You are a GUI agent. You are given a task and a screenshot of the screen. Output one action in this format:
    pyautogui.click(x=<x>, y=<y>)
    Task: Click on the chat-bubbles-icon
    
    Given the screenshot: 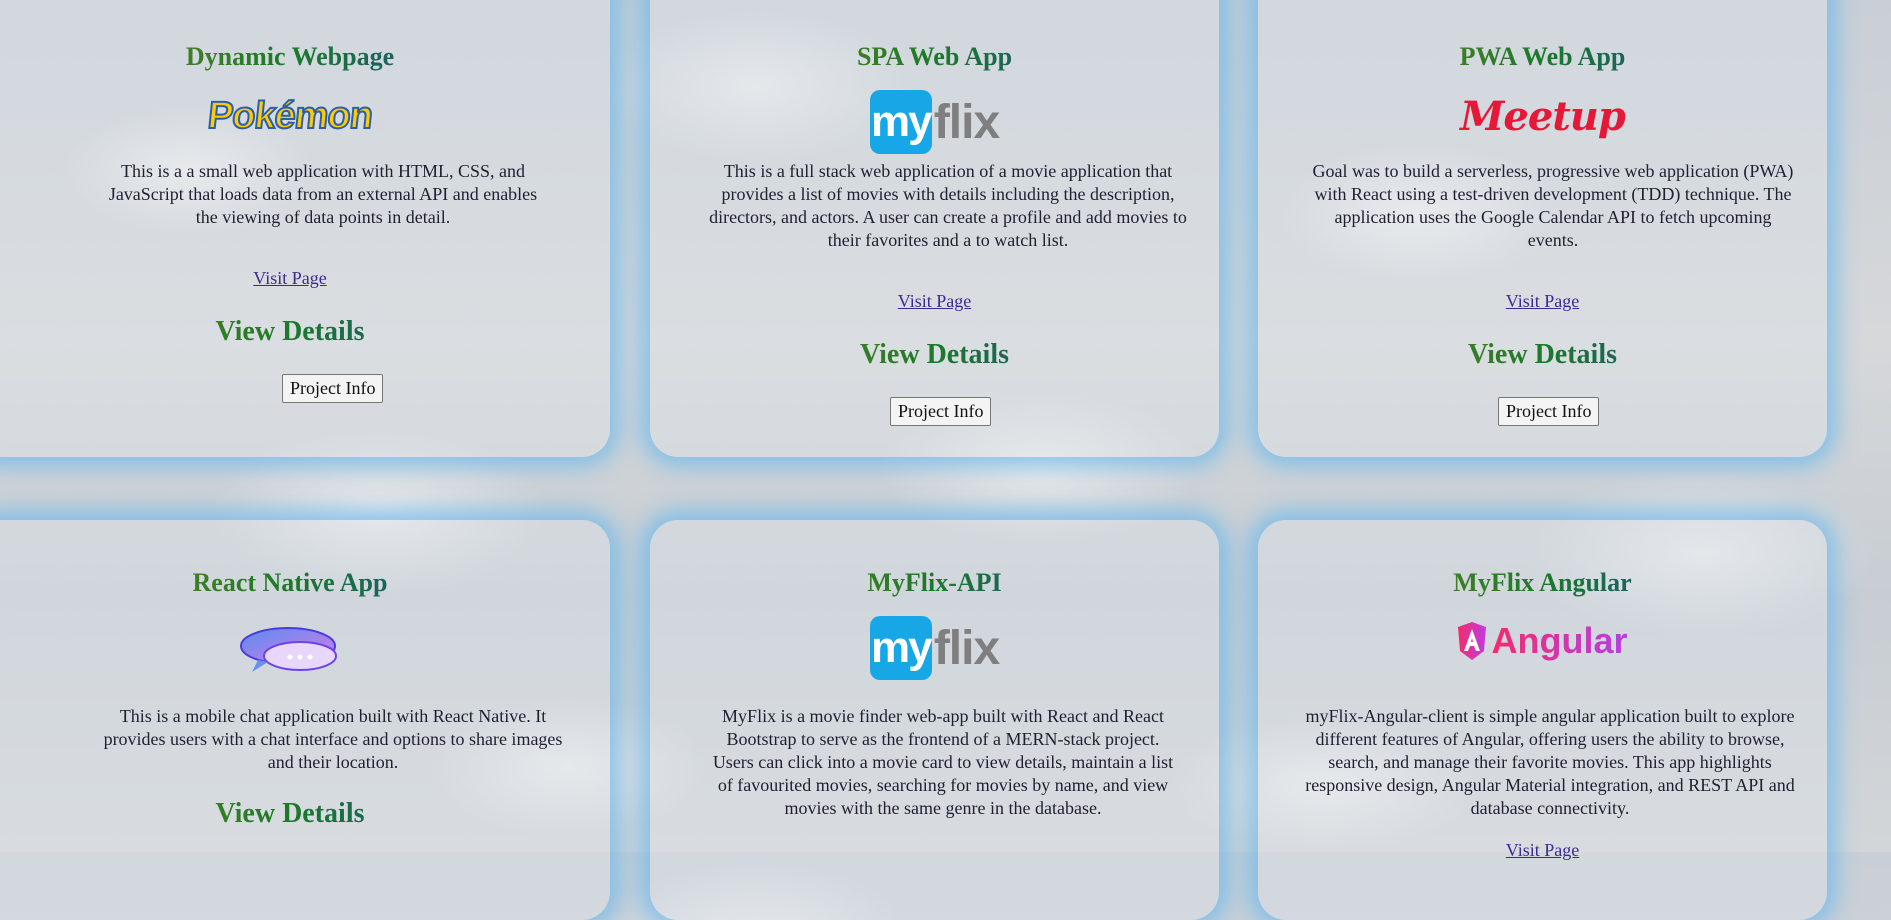 What is the action you would take?
    pyautogui.click(x=288, y=649)
    